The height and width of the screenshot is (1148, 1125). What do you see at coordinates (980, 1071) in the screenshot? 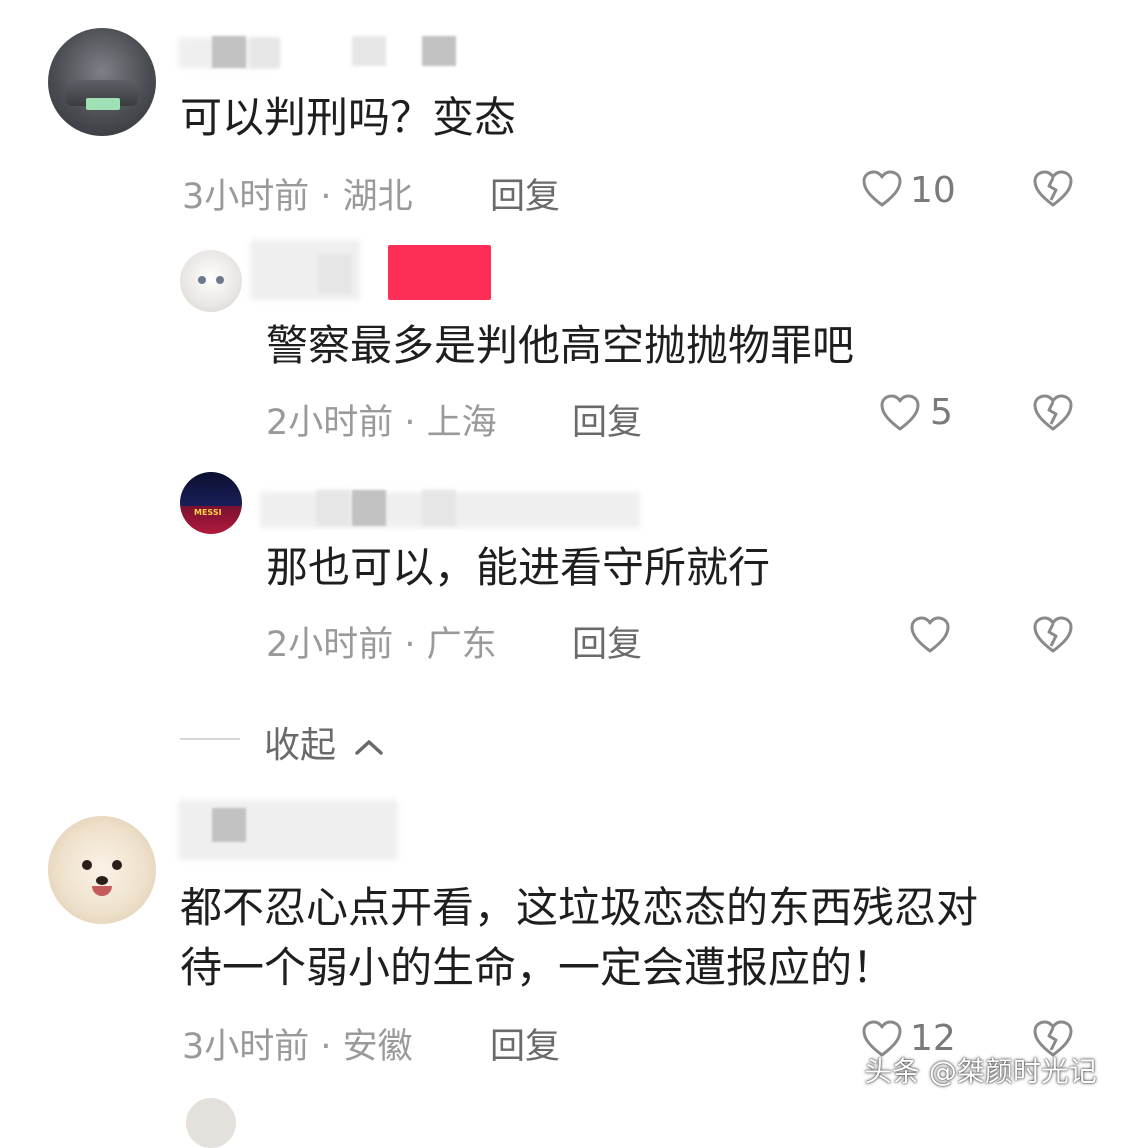
I see `watermark: 头条 @桀颜时光记` at bounding box center [980, 1071].